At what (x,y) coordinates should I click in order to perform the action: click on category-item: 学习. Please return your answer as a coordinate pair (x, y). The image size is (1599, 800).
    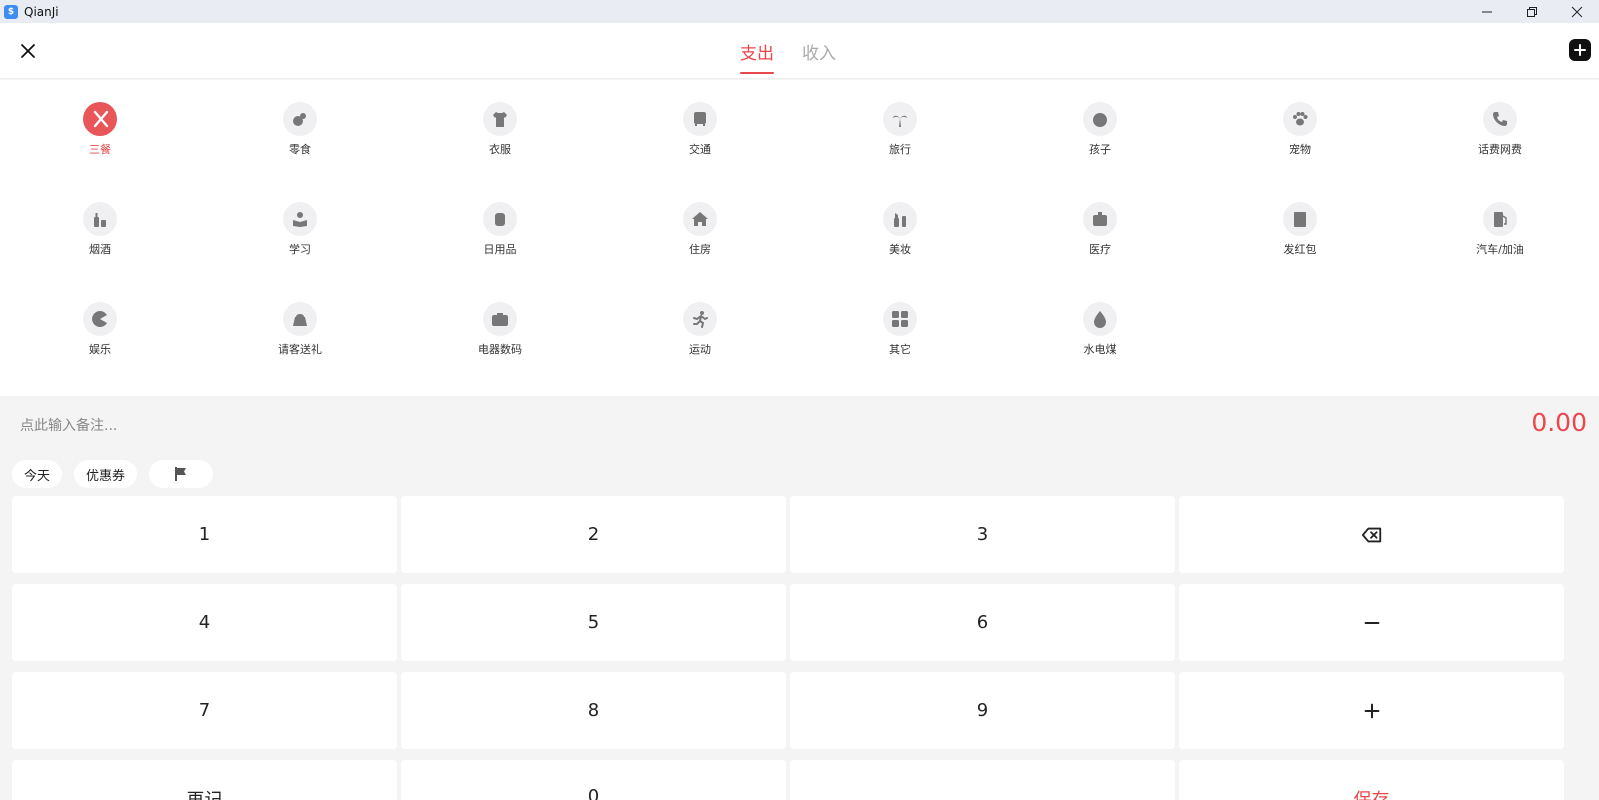
    Looking at the image, I should click on (300, 232).